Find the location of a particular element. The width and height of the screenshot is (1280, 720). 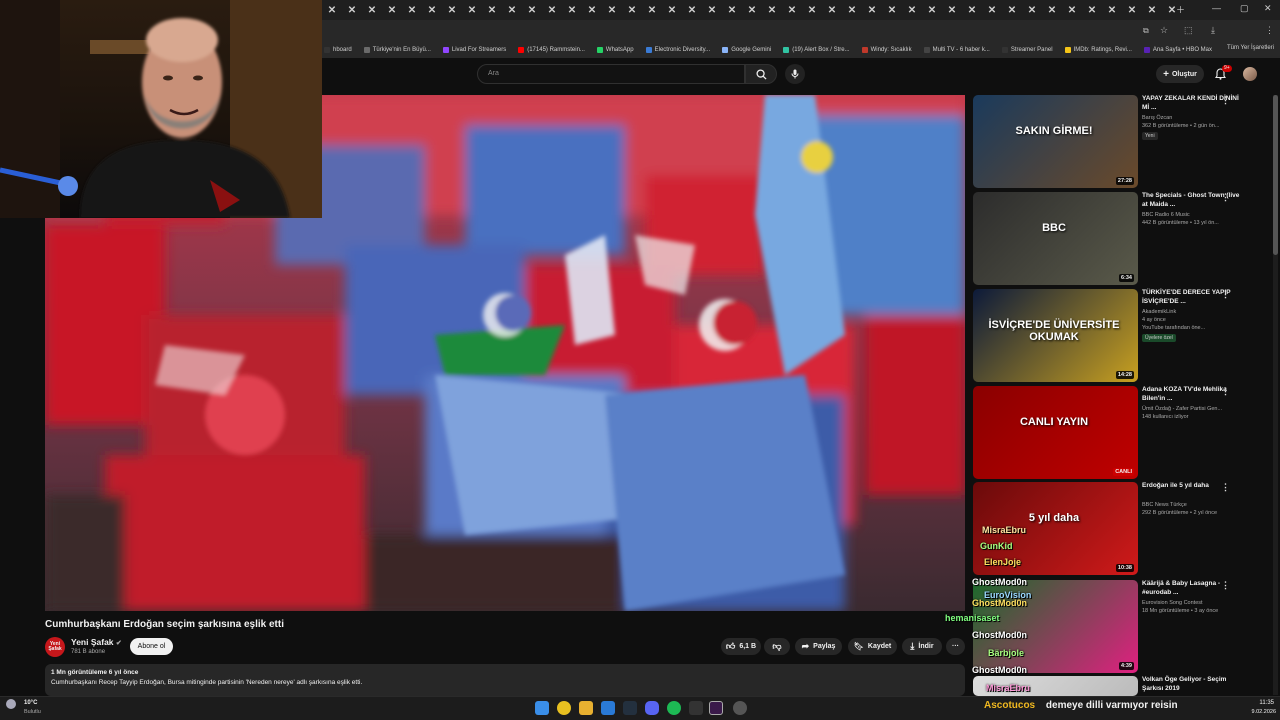

chrome-icon is located at coordinates (564, 708).